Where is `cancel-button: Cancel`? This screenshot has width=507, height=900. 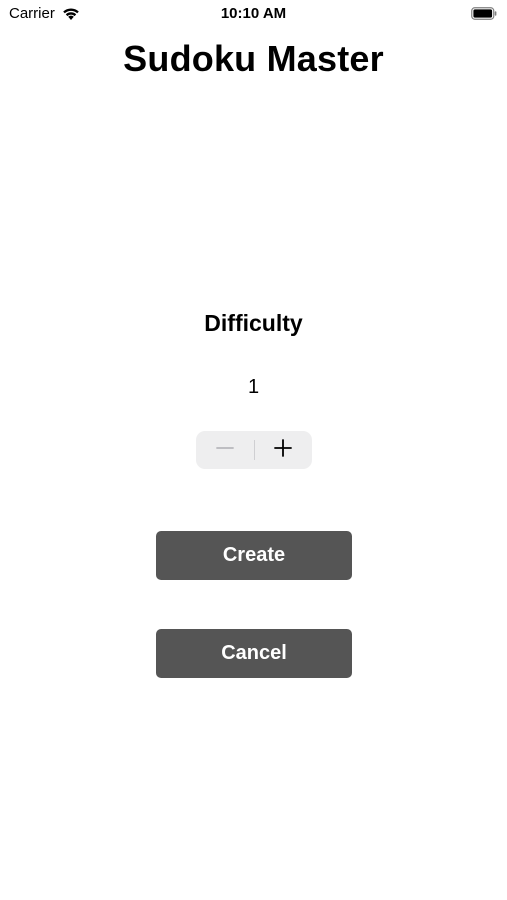 cancel-button: Cancel is located at coordinates (254, 653).